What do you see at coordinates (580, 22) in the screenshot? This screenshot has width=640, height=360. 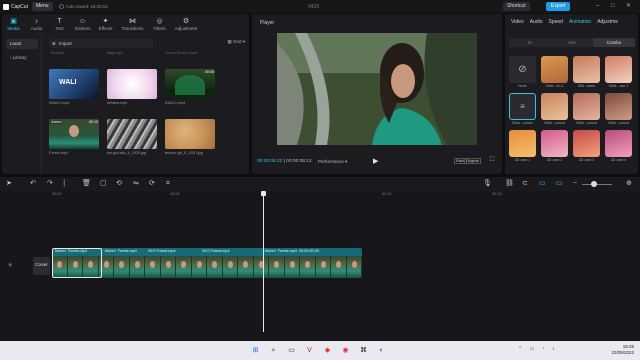 I see `tab-animation: Animation` at bounding box center [580, 22].